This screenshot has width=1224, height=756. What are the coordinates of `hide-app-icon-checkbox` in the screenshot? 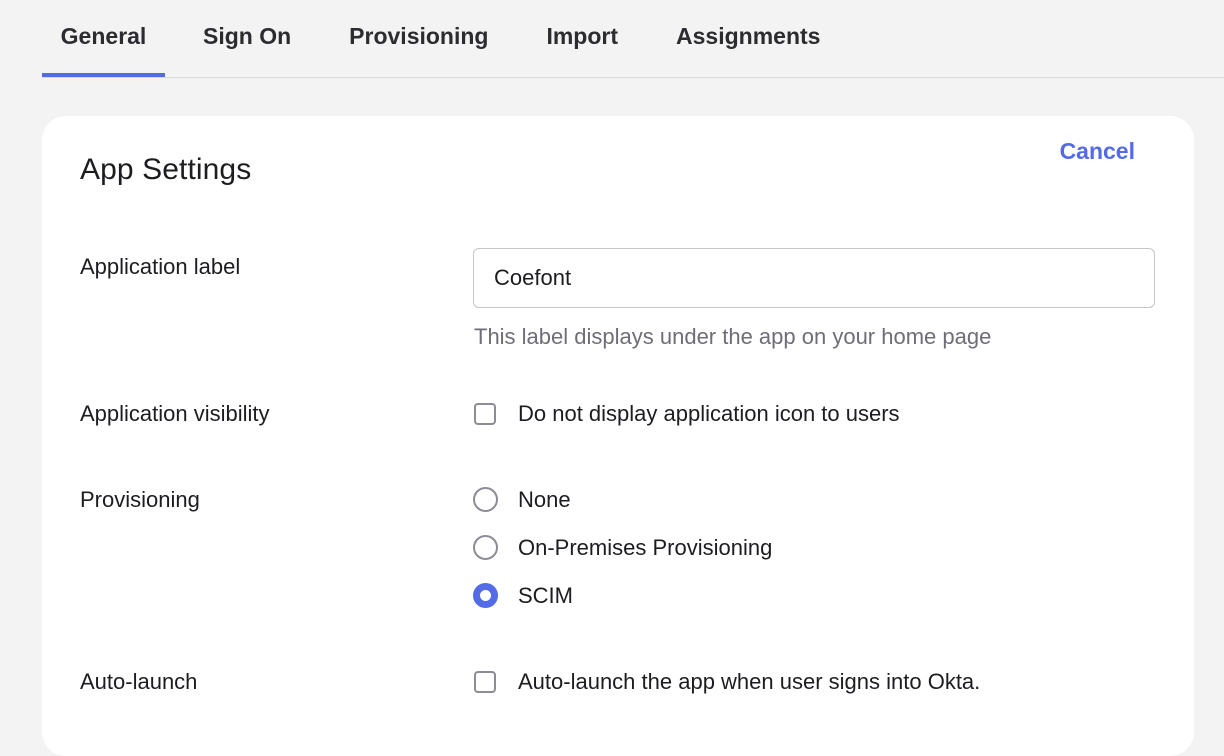 It's located at (485, 414).